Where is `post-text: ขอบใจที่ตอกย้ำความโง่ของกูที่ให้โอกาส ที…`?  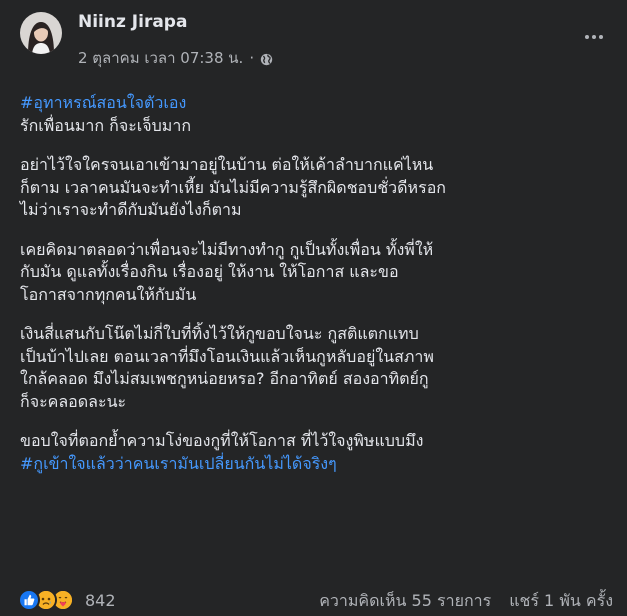
post-text: ขอบใจที่ตอกย้ำความโง่ของกูที่ให้โอกาส ที… is located at coordinates (222, 440).